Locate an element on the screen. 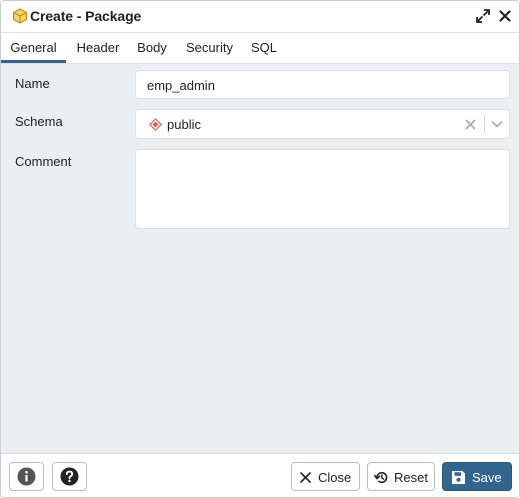 This screenshot has height=498, width=520. close-icon is located at coordinates (505, 16).